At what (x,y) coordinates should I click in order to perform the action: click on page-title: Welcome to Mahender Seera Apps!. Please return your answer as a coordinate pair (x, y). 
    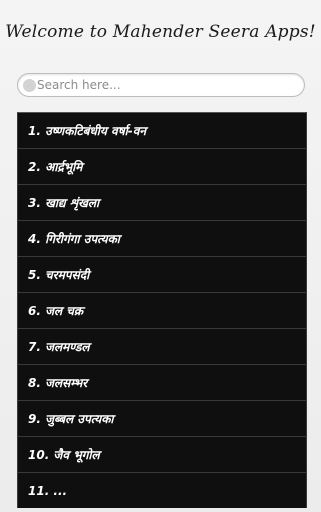
    Looking at the image, I should click on (160, 32).